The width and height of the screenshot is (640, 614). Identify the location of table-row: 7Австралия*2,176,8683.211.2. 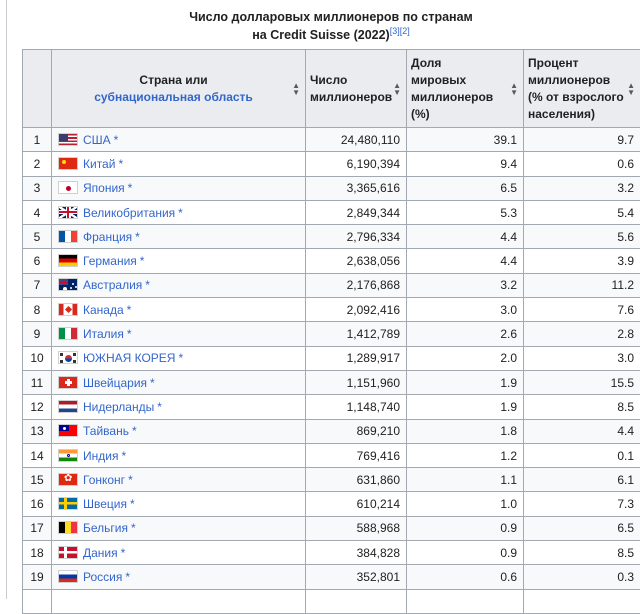
(331, 285).